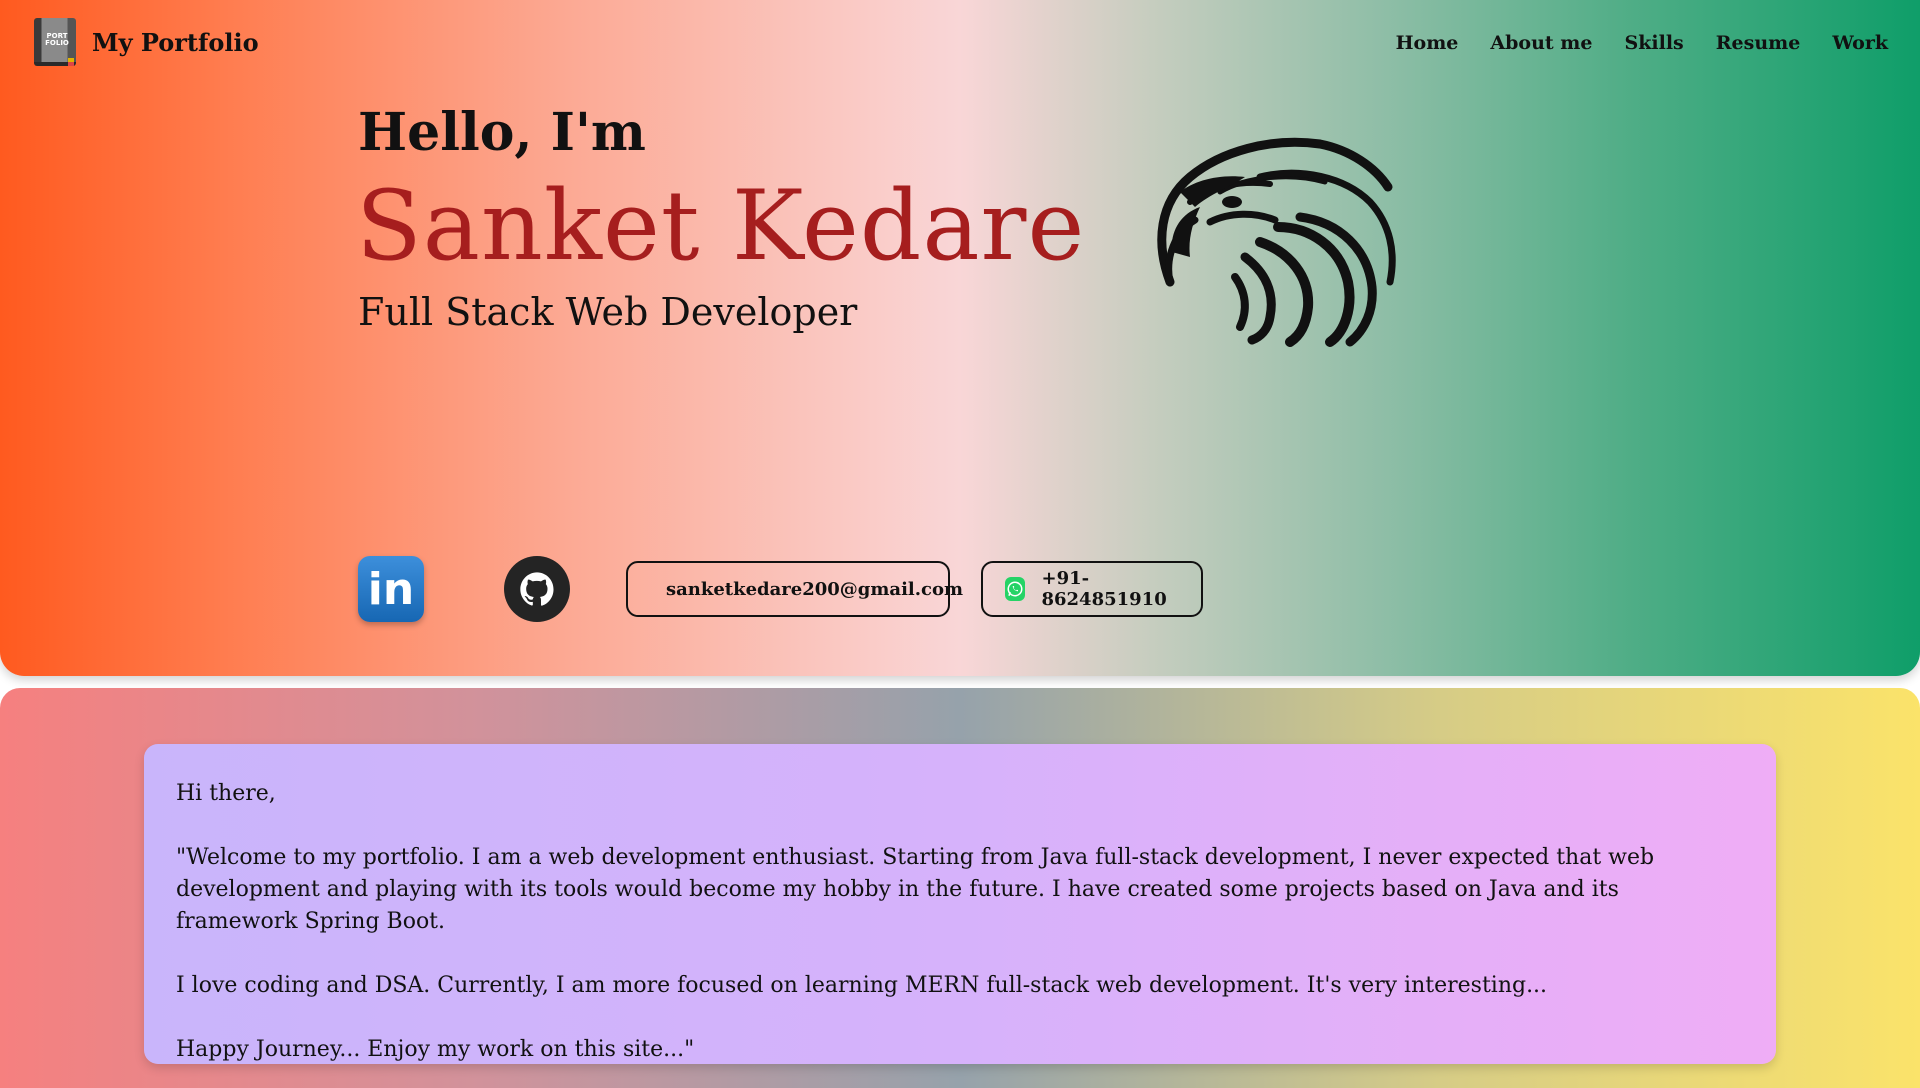 This screenshot has height=1088, width=1920. I want to click on nav-home: Home, so click(1427, 43).